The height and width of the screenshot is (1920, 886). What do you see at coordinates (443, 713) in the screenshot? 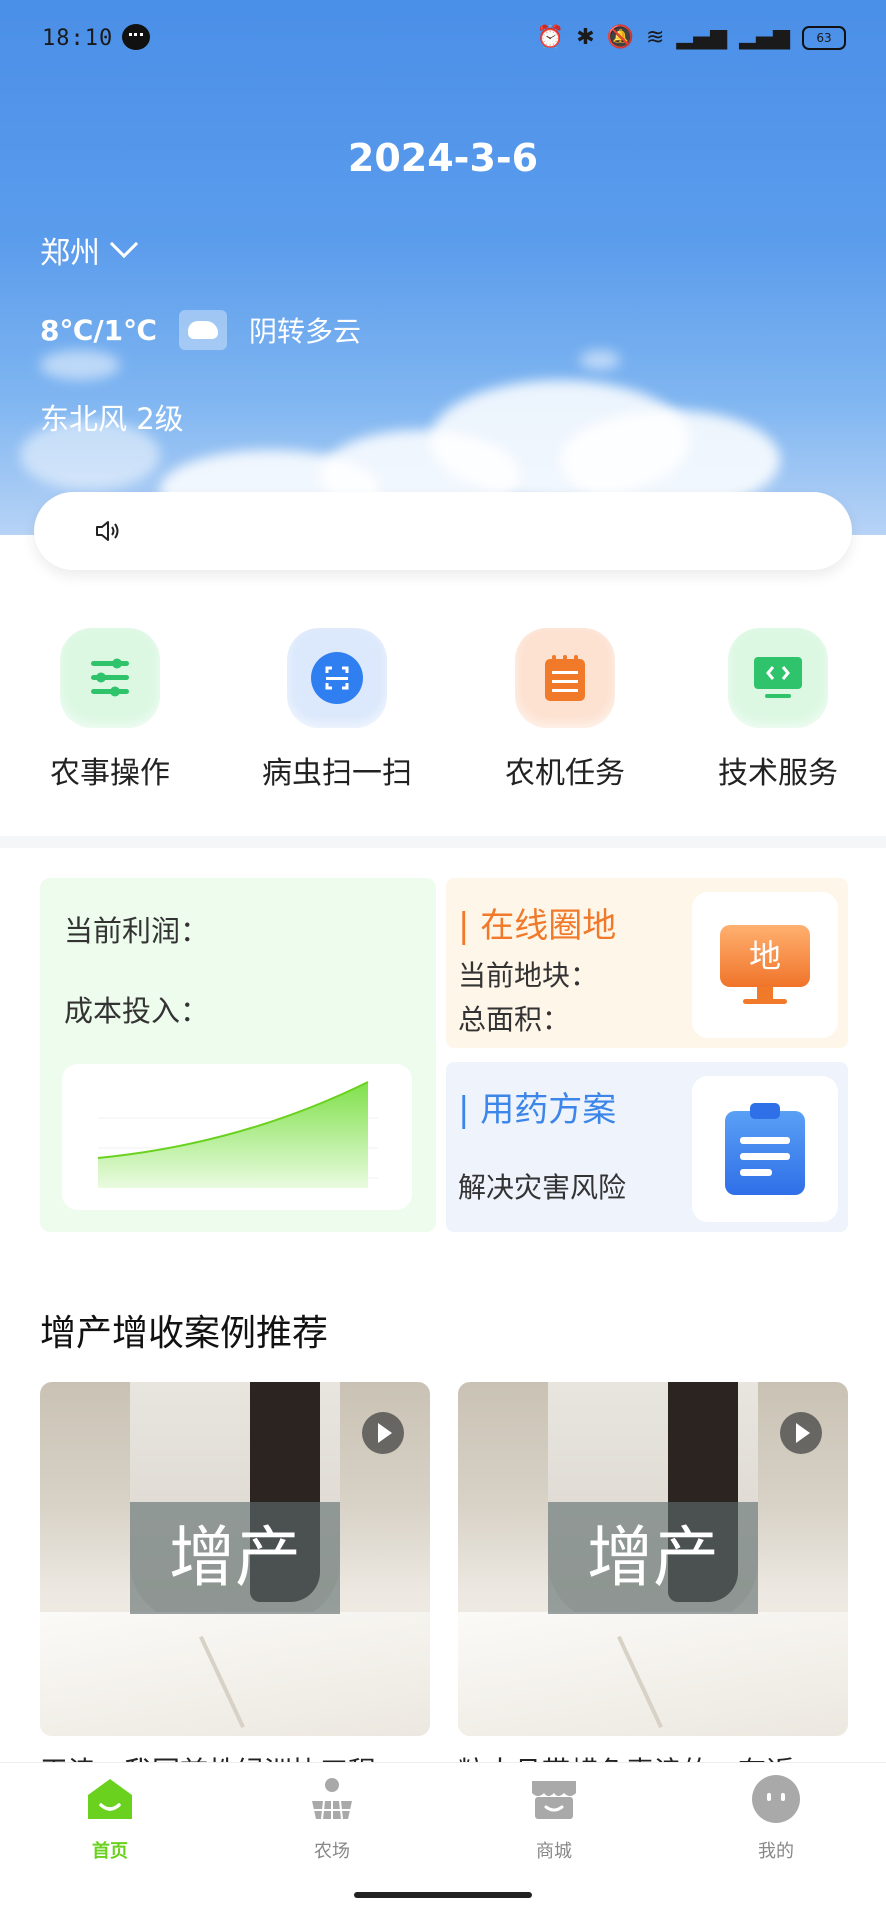
I see `quick-actions: 农事操作 病虫扫一扫 农机任务 技术服务` at bounding box center [443, 713].